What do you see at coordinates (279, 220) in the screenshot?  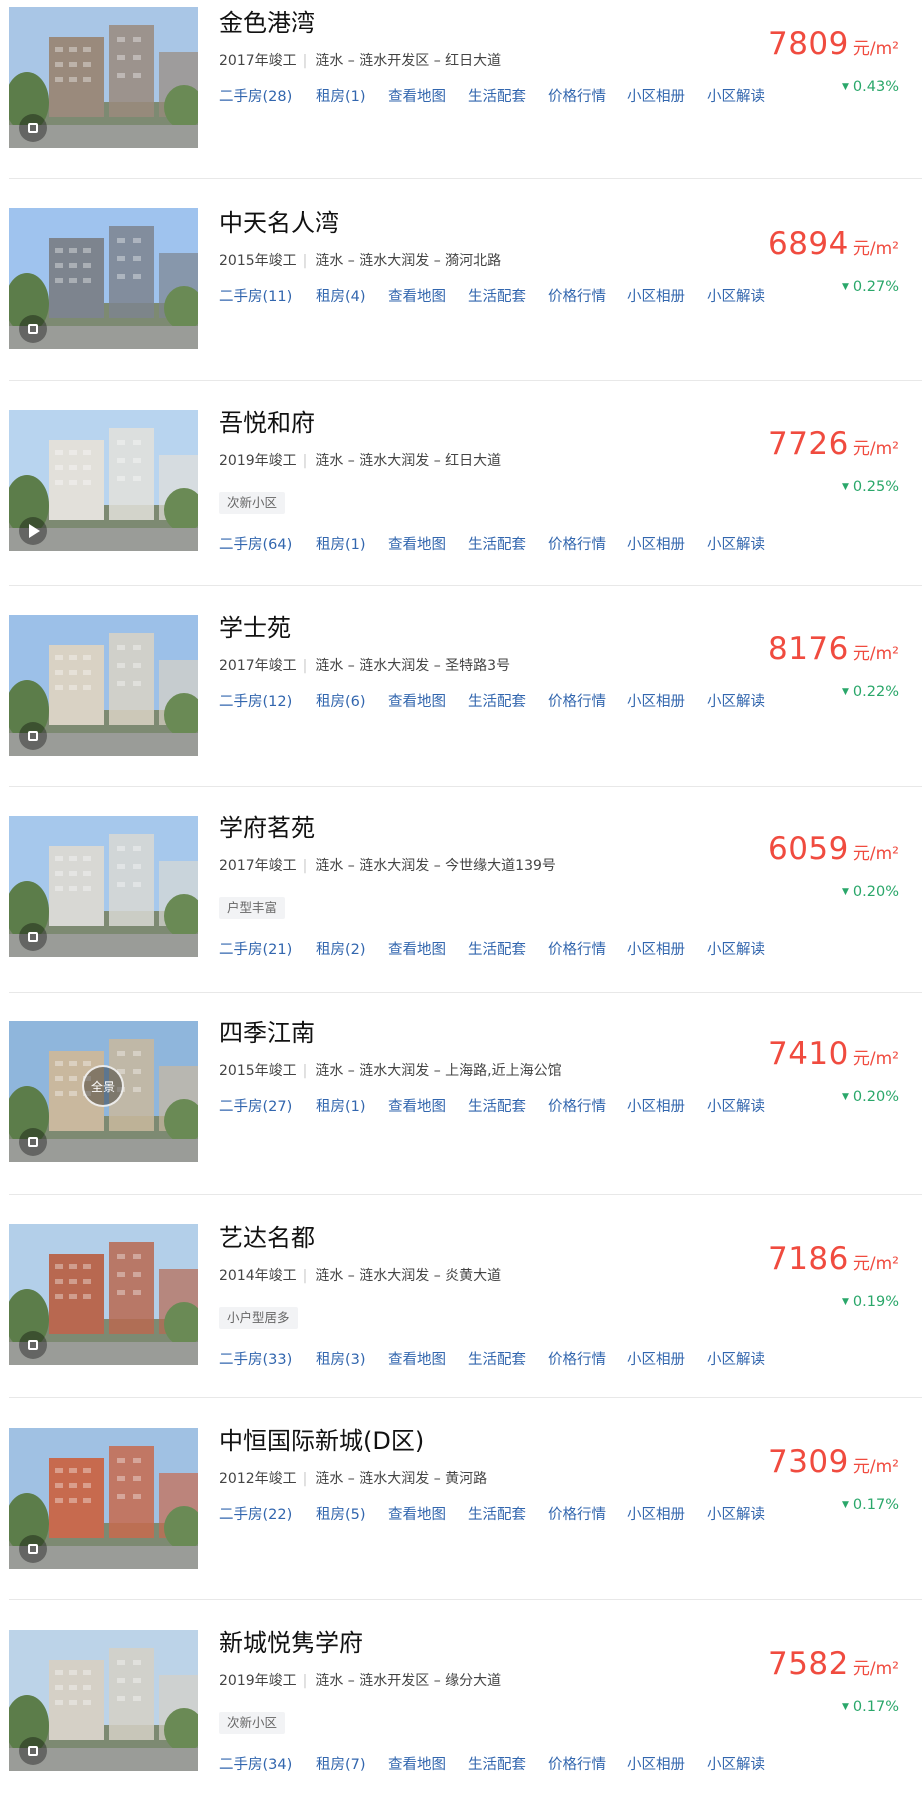 I see `community-name: 中天名人湾` at bounding box center [279, 220].